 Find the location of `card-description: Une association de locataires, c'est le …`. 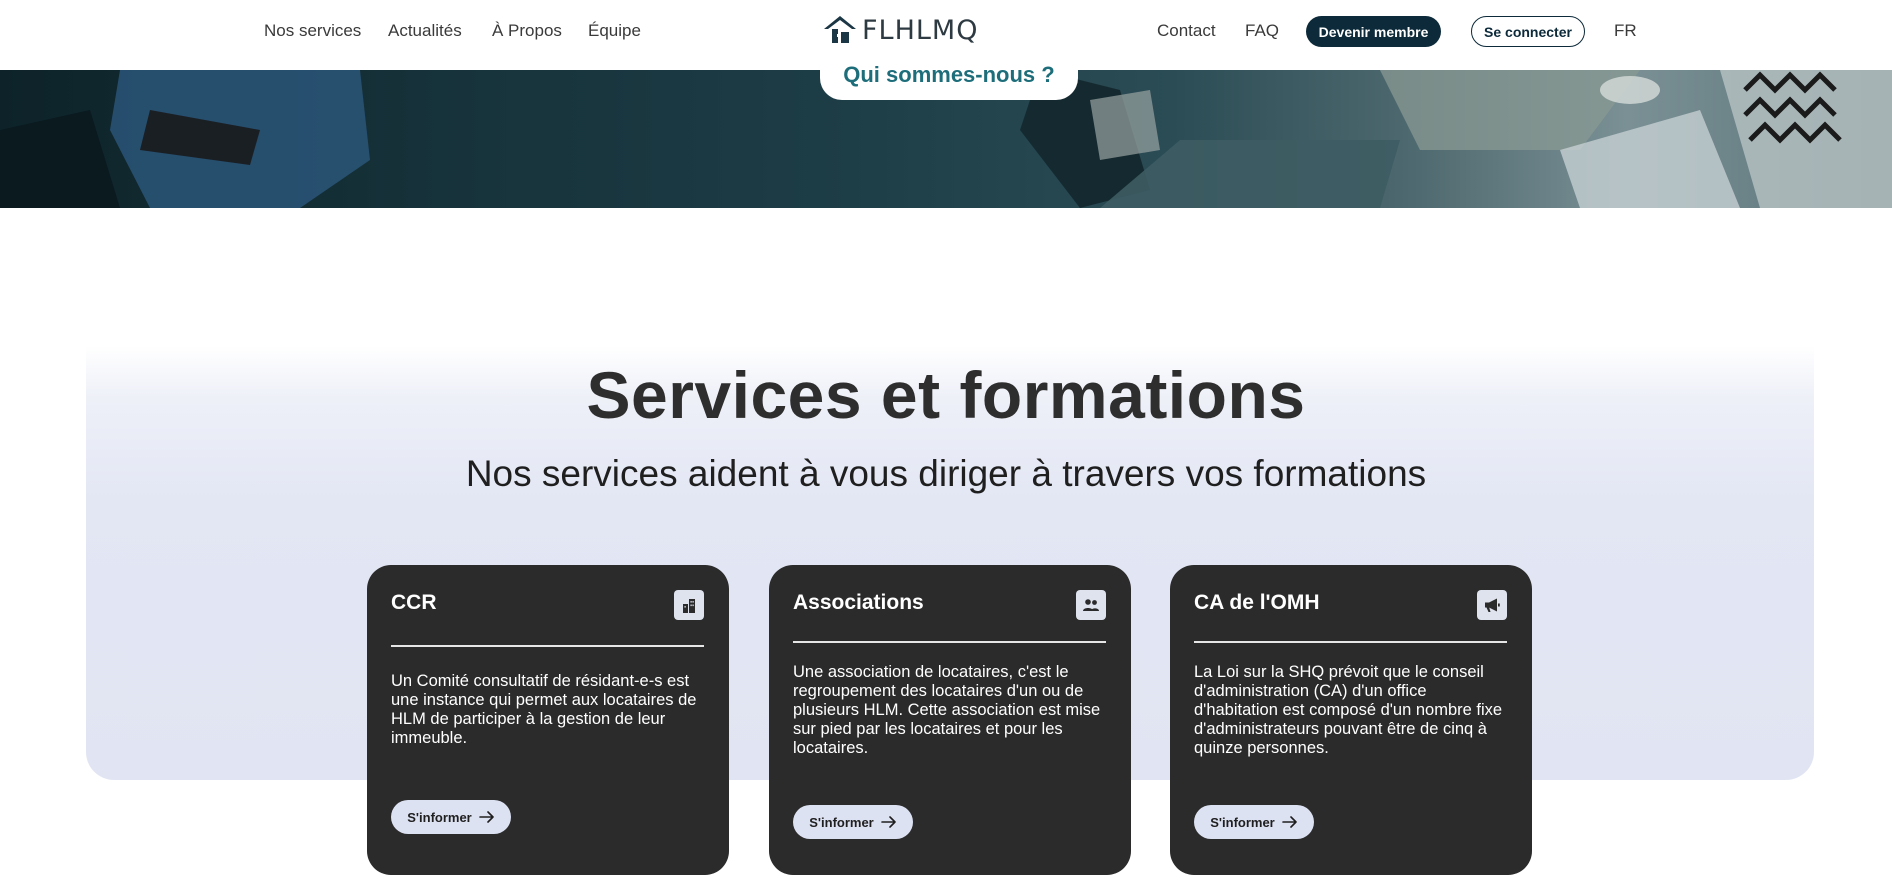

card-description: Une association de locataires, c'est le … is located at coordinates (947, 710).